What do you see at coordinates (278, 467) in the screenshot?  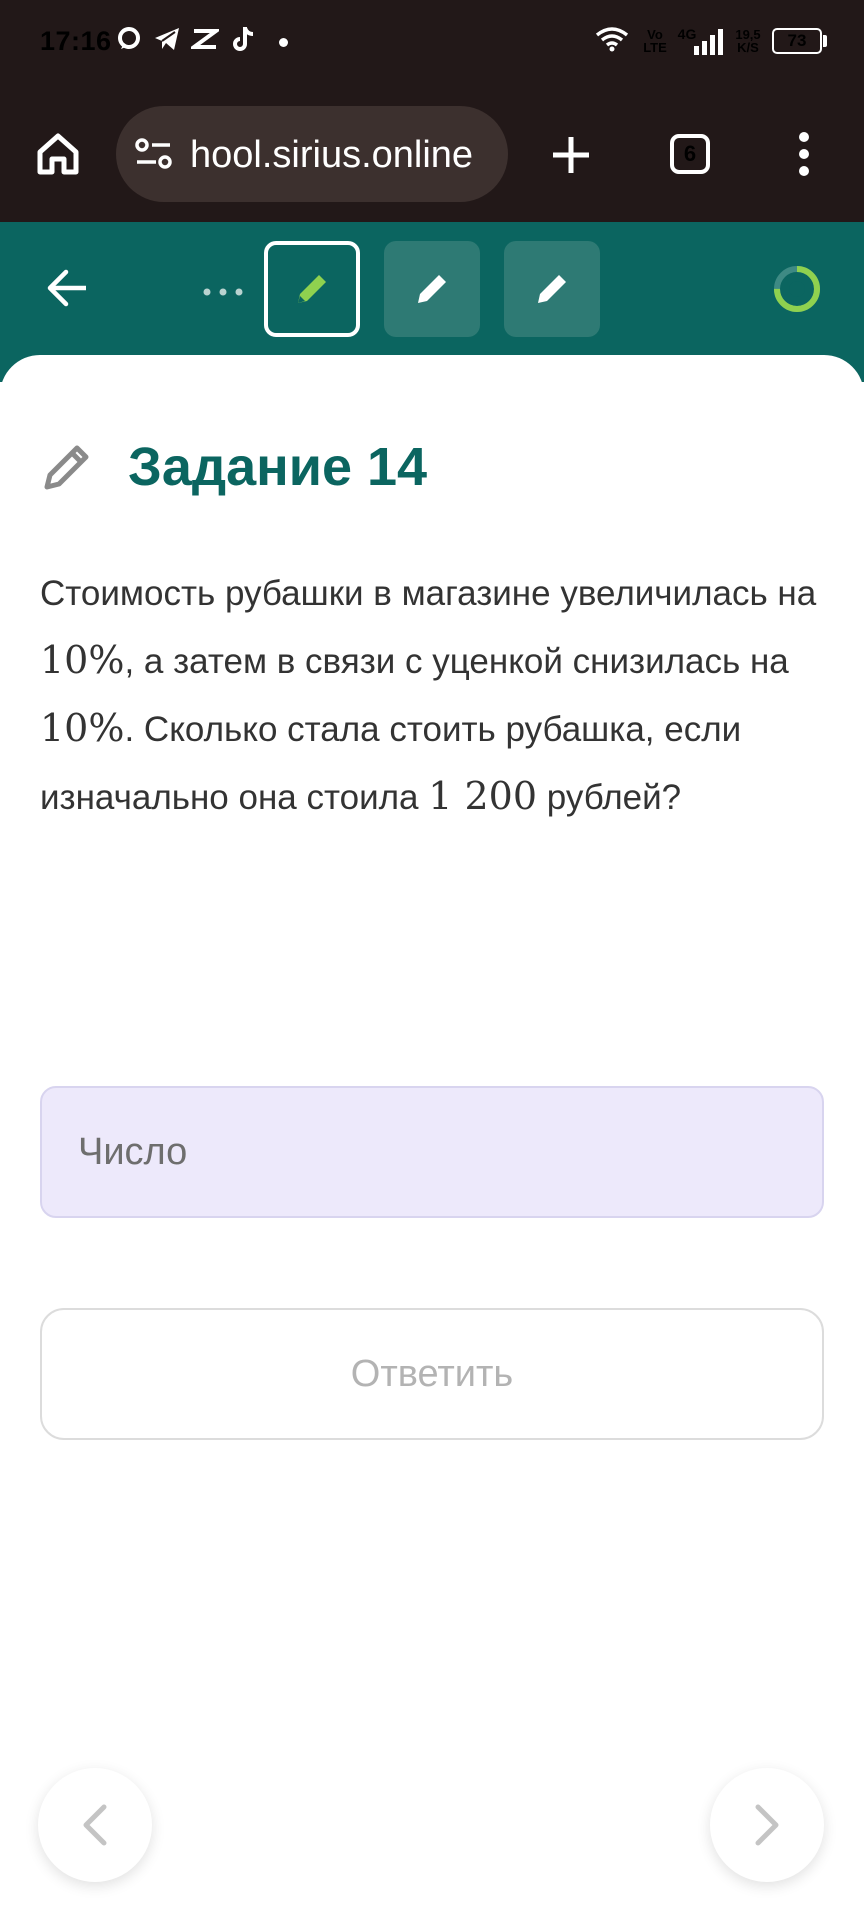 I see `task-title: Задание 14` at bounding box center [278, 467].